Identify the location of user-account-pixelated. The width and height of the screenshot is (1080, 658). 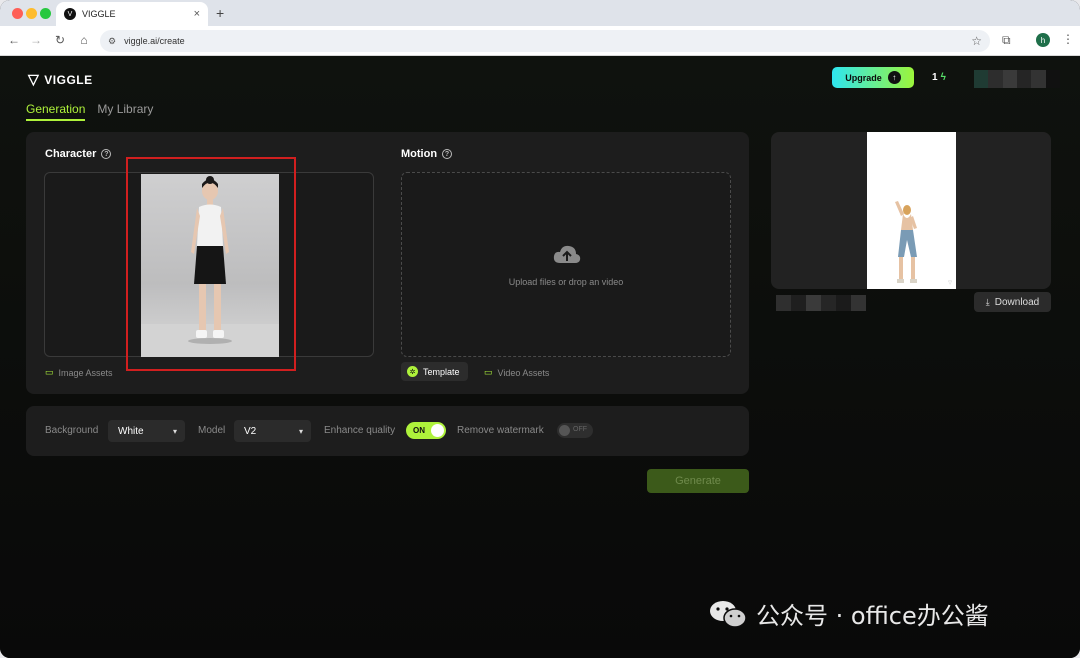
(1017, 79).